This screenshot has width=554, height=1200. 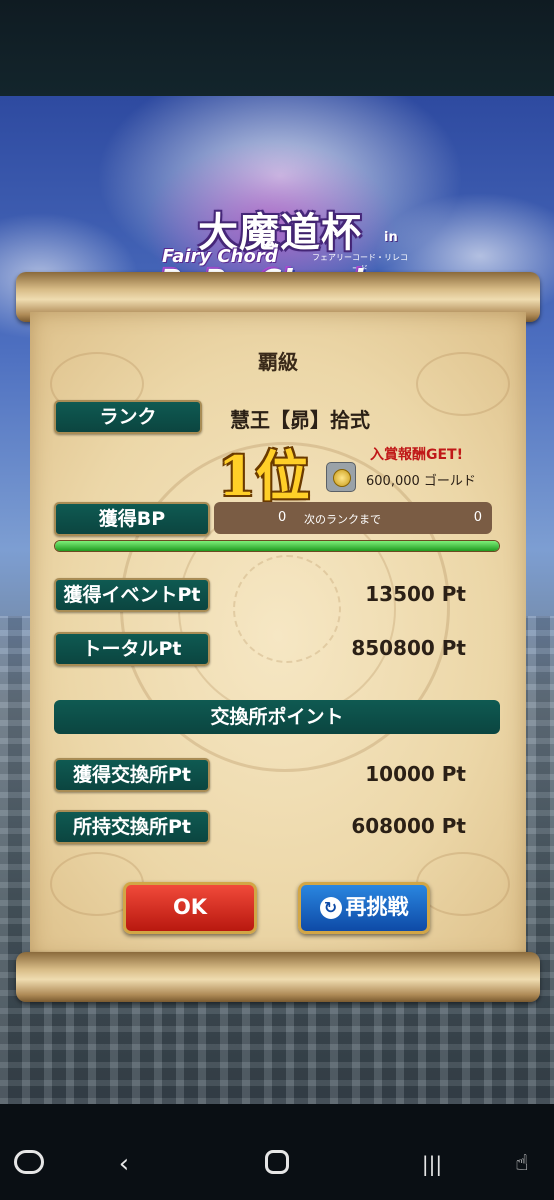 What do you see at coordinates (124, 1164) in the screenshot?
I see `back-icon: ‹` at bounding box center [124, 1164].